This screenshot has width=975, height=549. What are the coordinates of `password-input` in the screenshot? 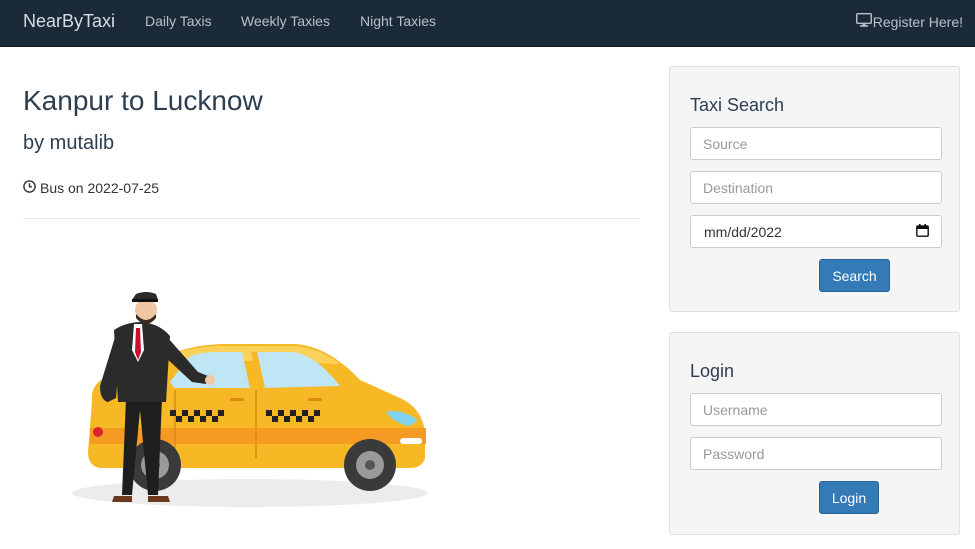 It's located at (816, 453).